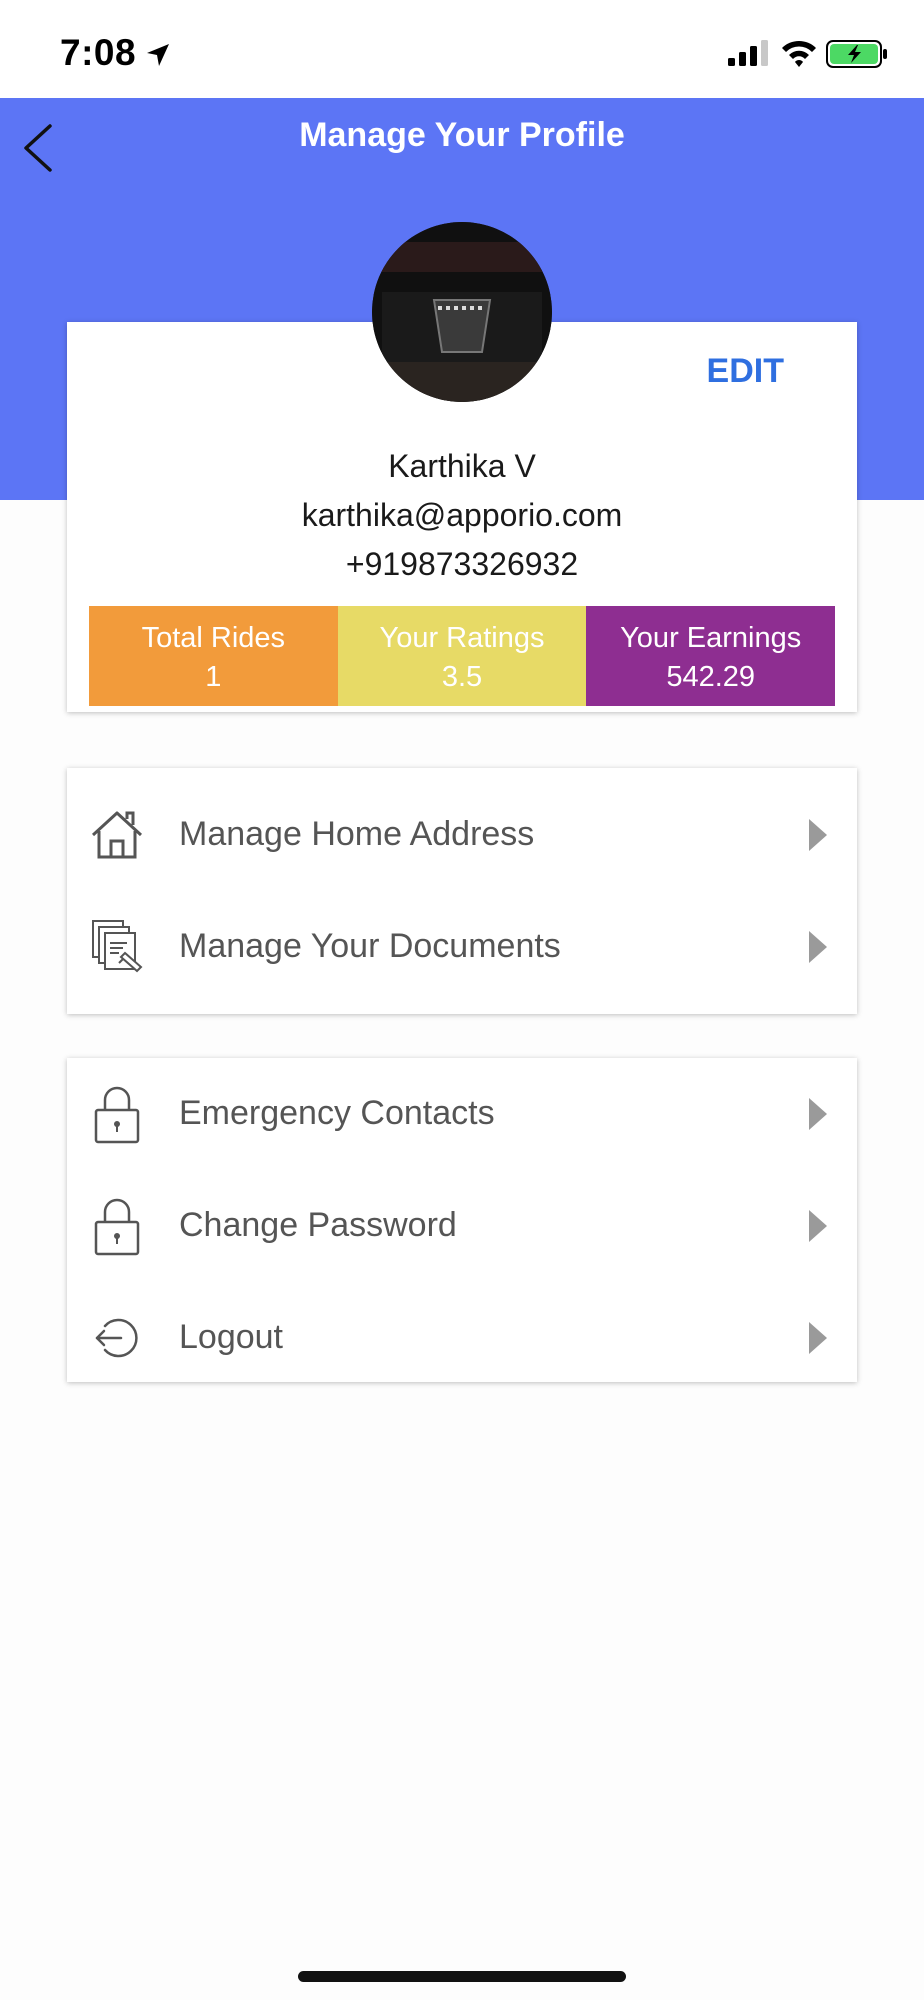 This screenshot has height=2000, width=924. I want to click on stat-your-ratings: Your Ratings 3.5, so click(462, 656).